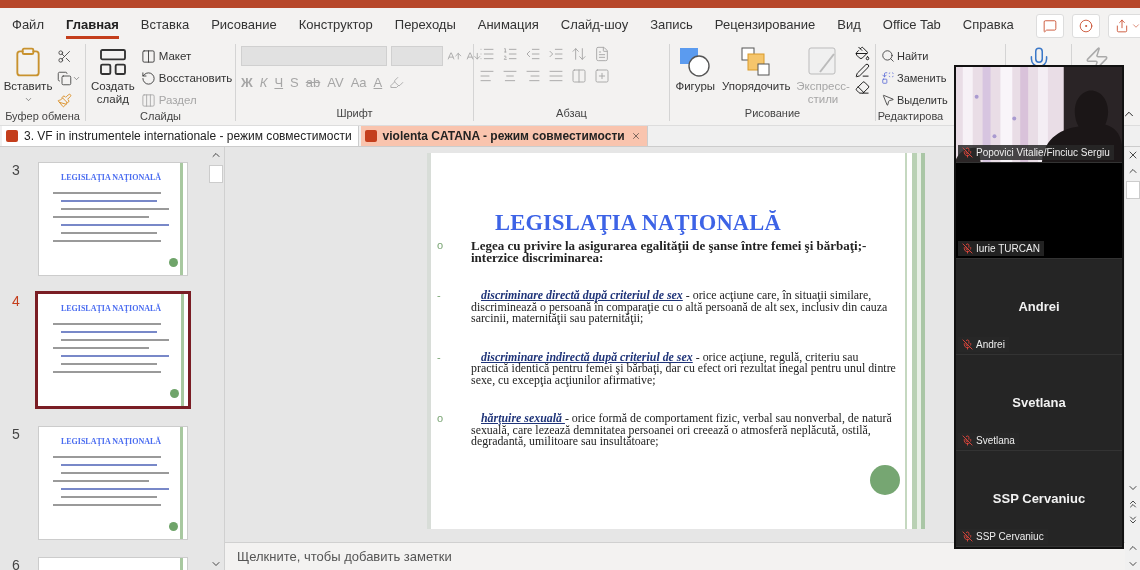  Describe the element at coordinates (862, 70) in the screenshot. I see `outline-icon` at that location.